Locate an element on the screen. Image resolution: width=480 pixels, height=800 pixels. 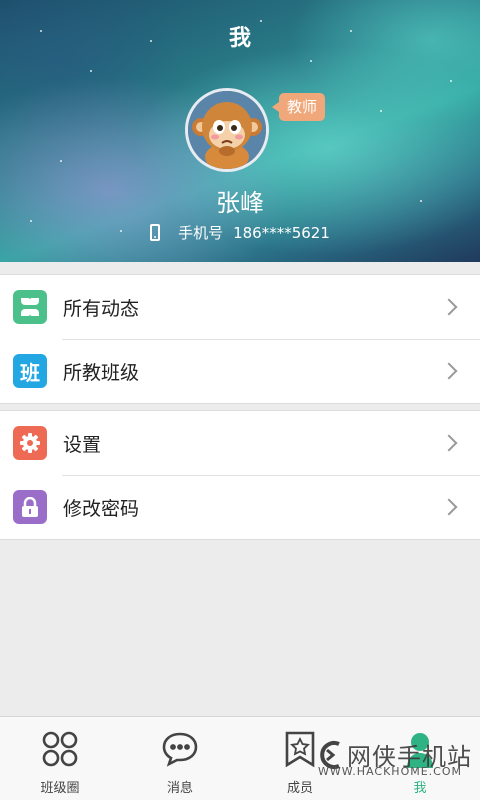
phone-number: 186****5621 is located at coordinates (281, 232).